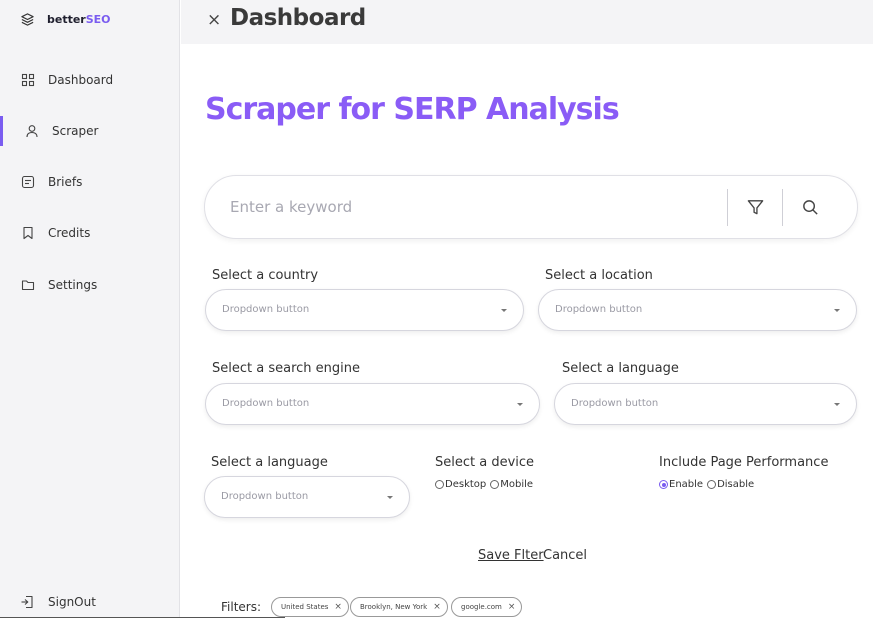 This screenshot has width=873, height=618. I want to click on brand-name: betterSEO, so click(79, 19).